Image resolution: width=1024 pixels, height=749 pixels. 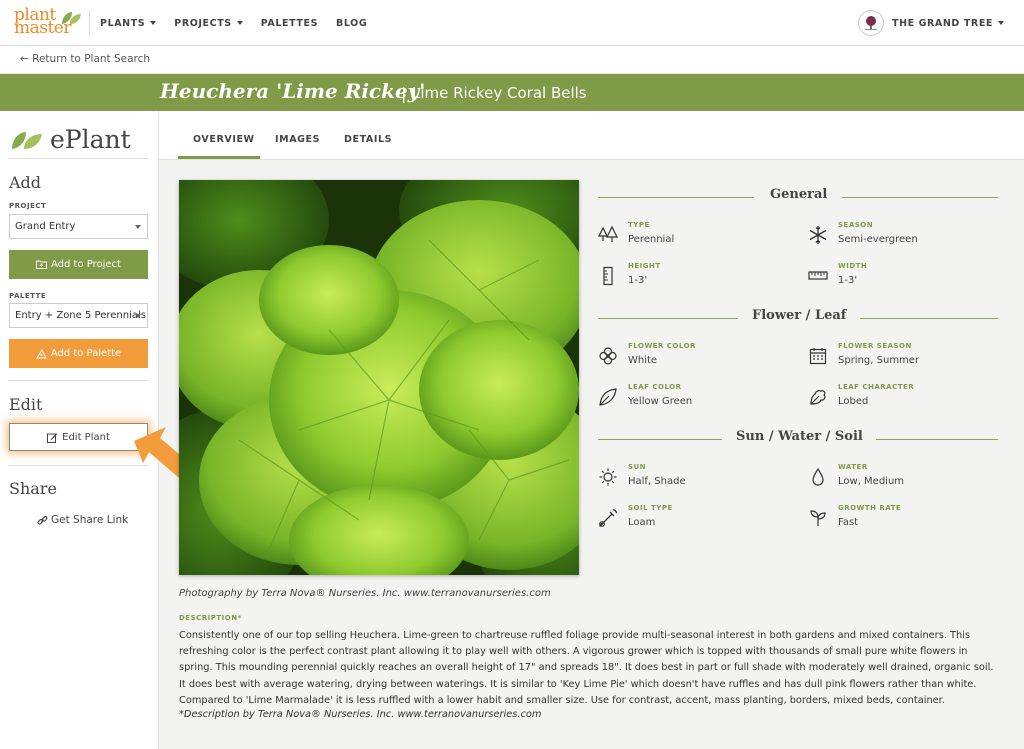 I want to click on attr-label: HEIGHT, so click(x=644, y=266).